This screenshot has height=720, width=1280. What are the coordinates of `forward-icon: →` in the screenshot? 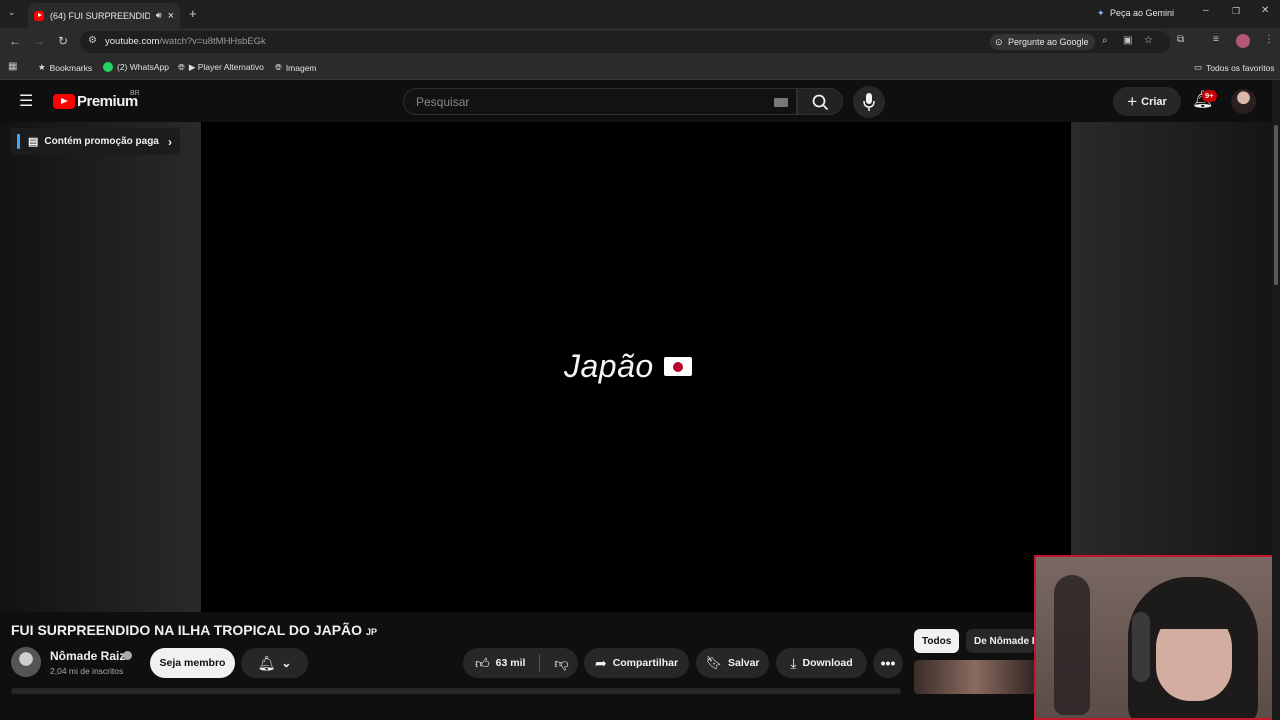 It's located at (39, 41).